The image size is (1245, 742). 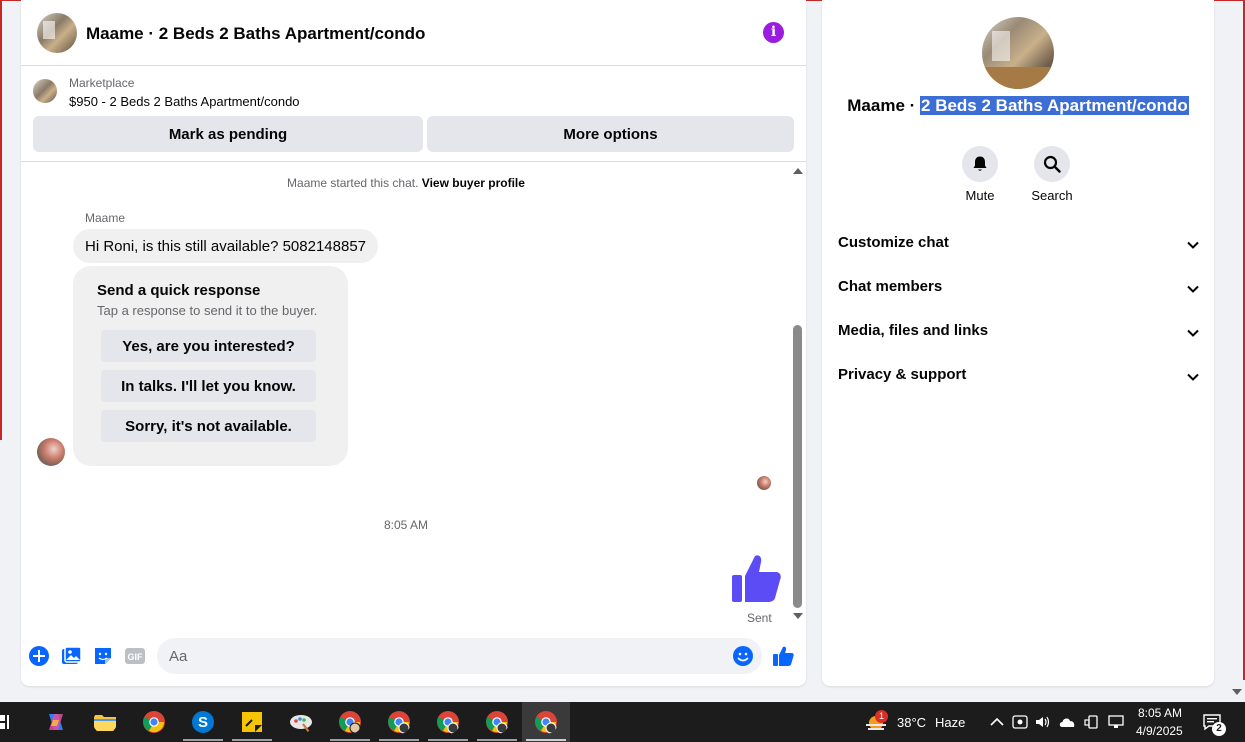 I want to click on details-name: Maame ·, so click(x=884, y=105).